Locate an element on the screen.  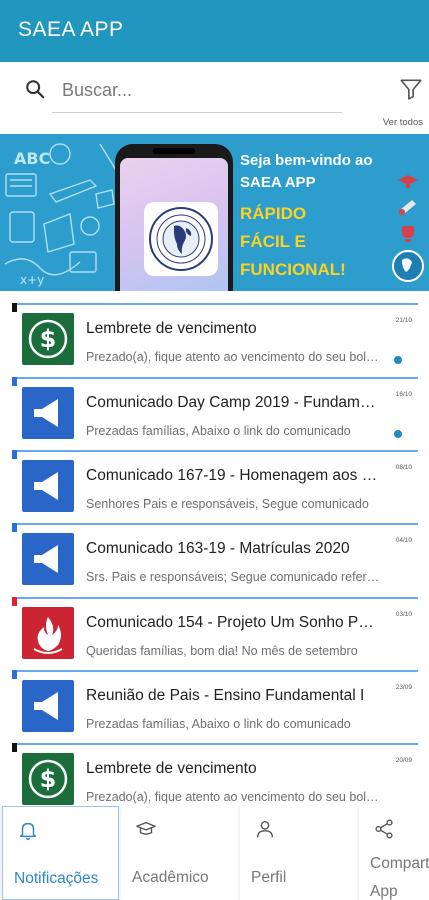
item-title: Comunicado 163-19 - Matrículas 2020 is located at coordinates (218, 548).